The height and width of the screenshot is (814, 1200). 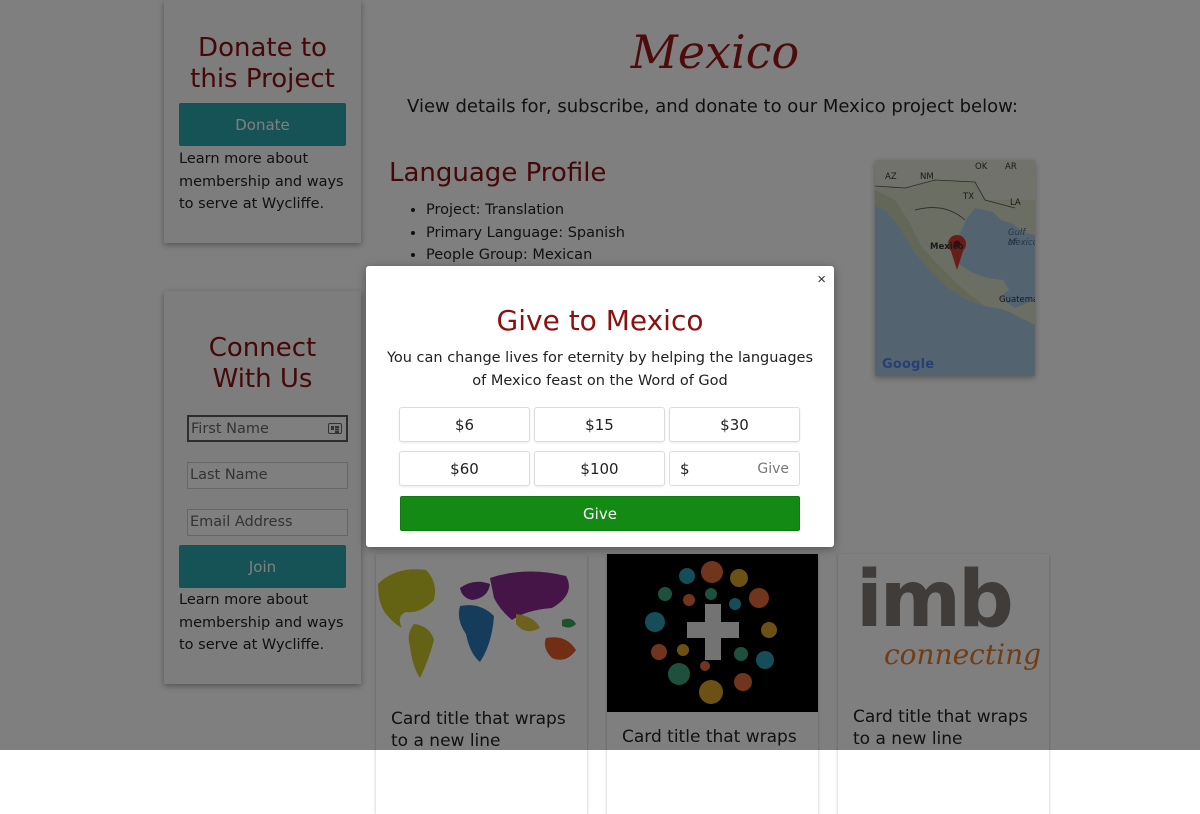 I want to click on amount-30-button: $30, so click(x=734, y=424).